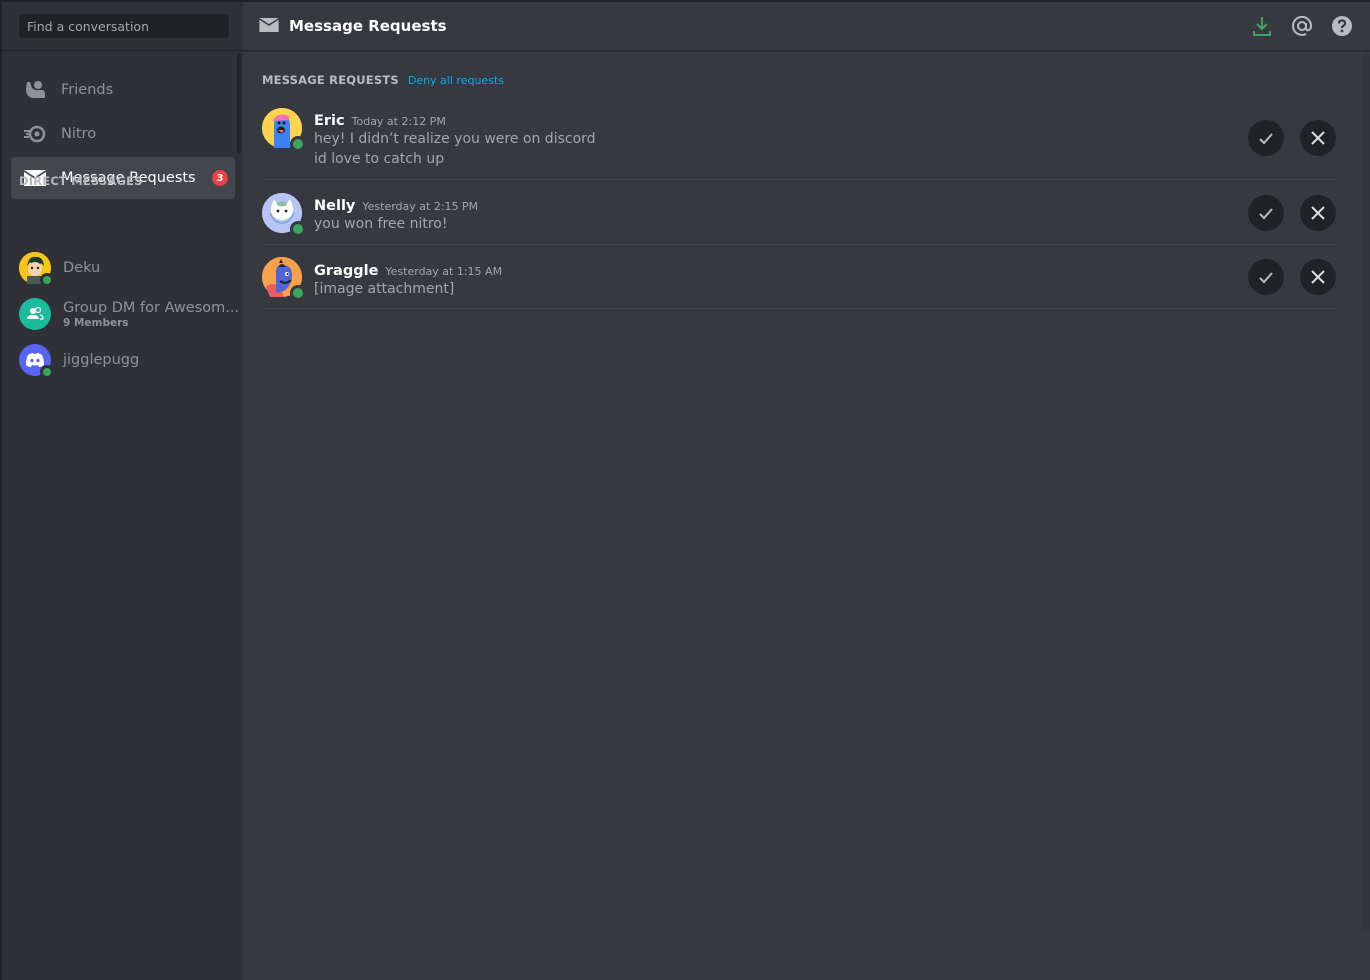 This screenshot has height=980, width=1370. What do you see at coordinates (35, 134) in the screenshot?
I see `nitro-icon` at bounding box center [35, 134].